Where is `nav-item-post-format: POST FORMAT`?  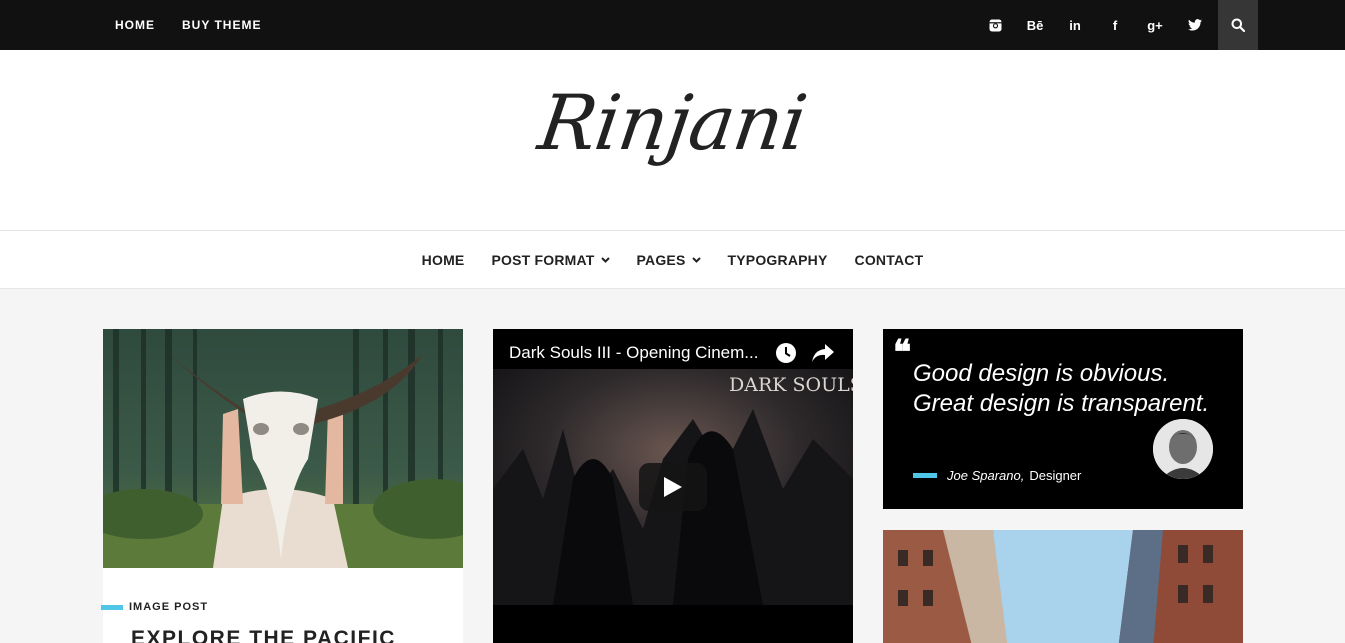
nav-item-post-format: POST FORMAT is located at coordinates (550, 259).